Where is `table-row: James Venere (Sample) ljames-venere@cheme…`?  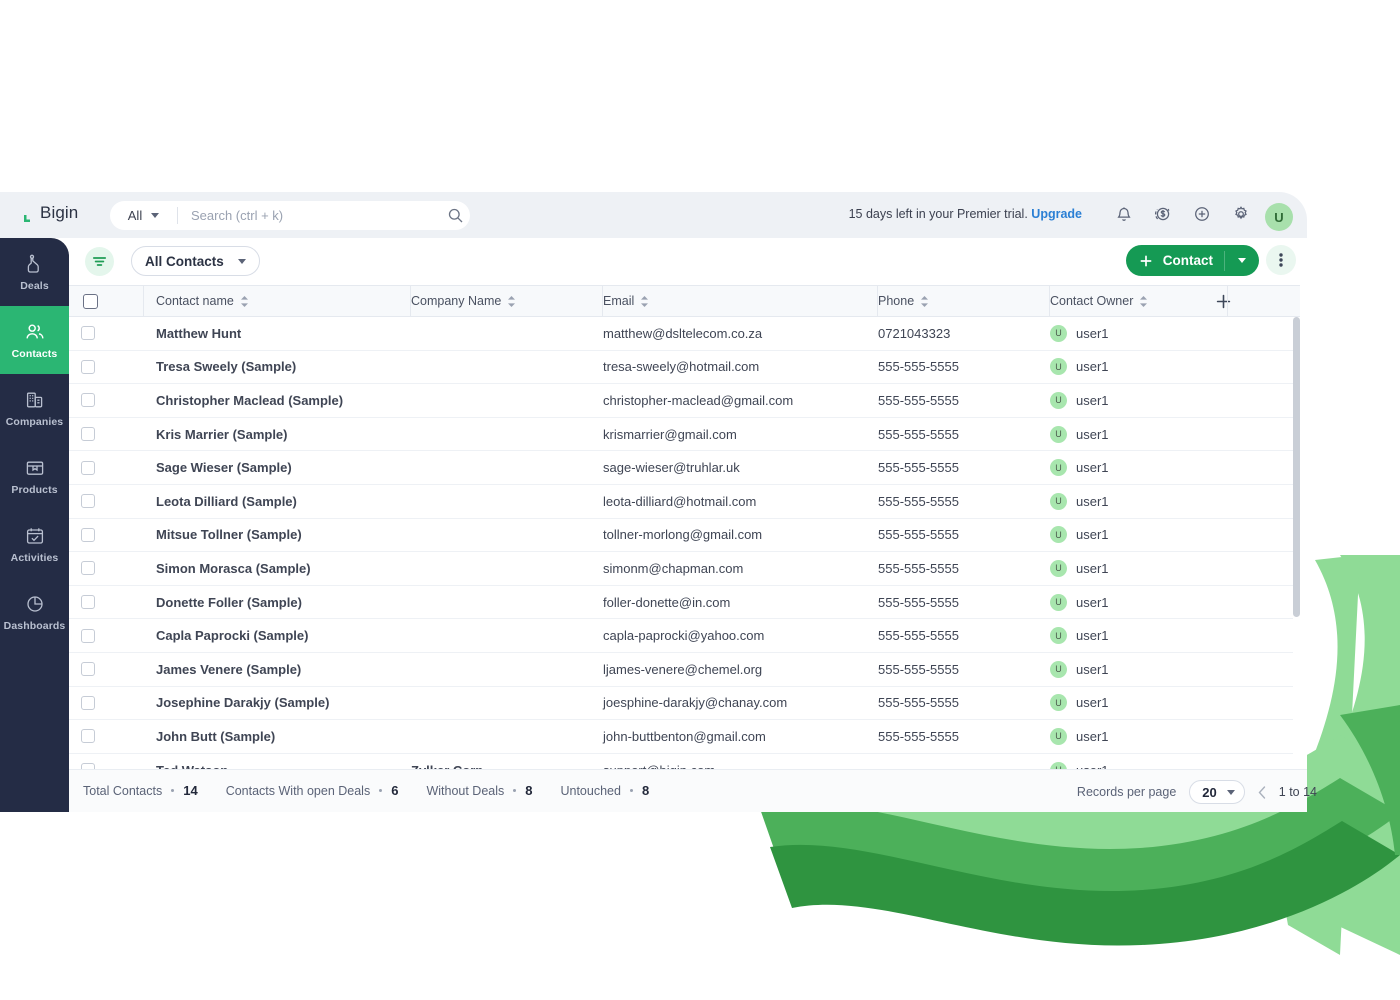
table-row: James Venere (Sample) ljames-venere@cheme… is located at coordinates (684, 669).